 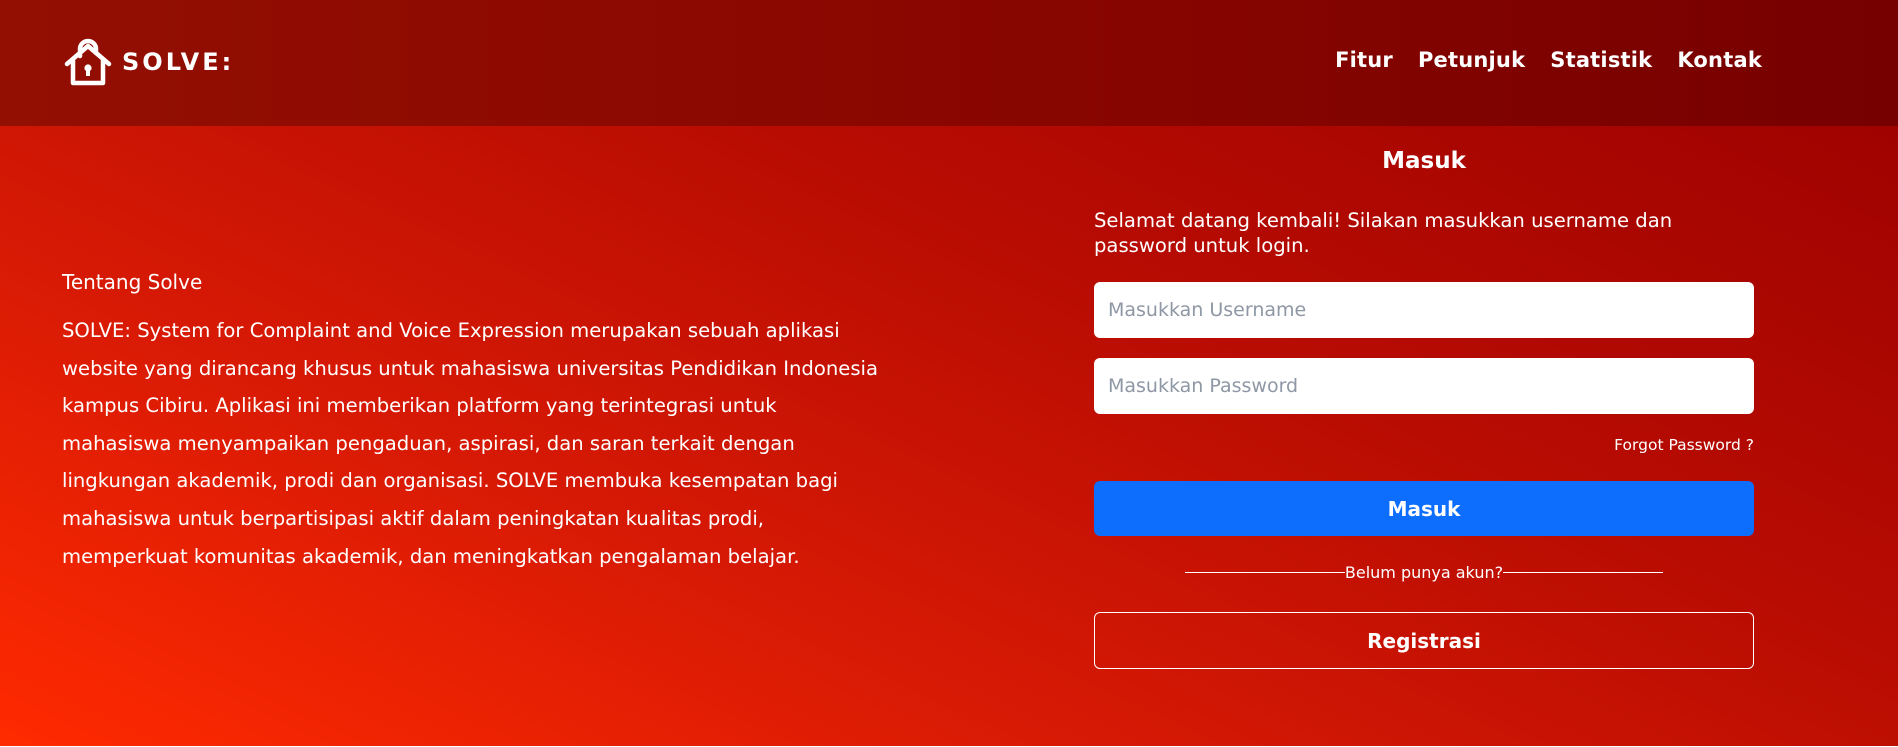 I want to click on divider-text: Belum punya akun?, so click(x=1424, y=572).